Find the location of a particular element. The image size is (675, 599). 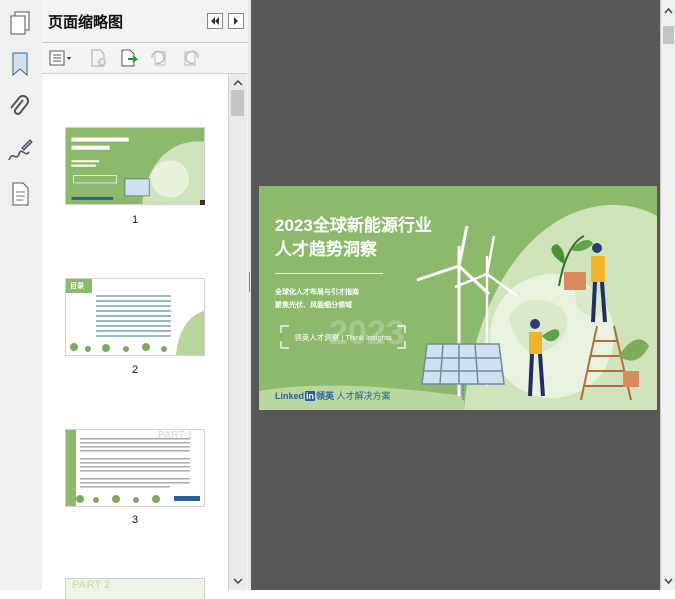

insert-page-icon is located at coordinates (130, 58).